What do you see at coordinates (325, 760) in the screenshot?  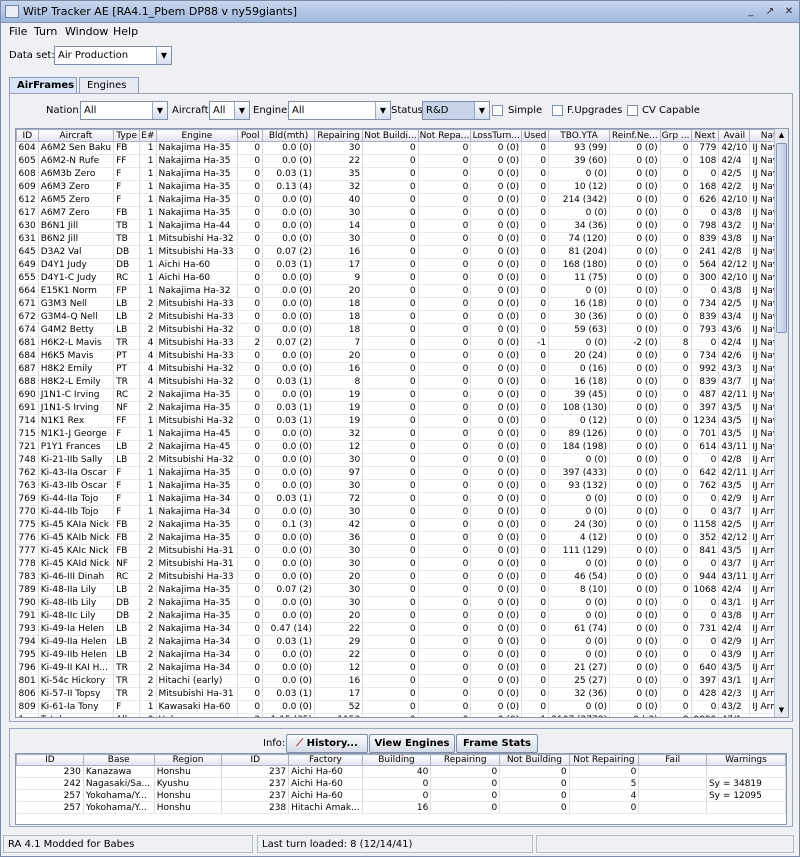 I see `factory-column-header: Factory` at bounding box center [325, 760].